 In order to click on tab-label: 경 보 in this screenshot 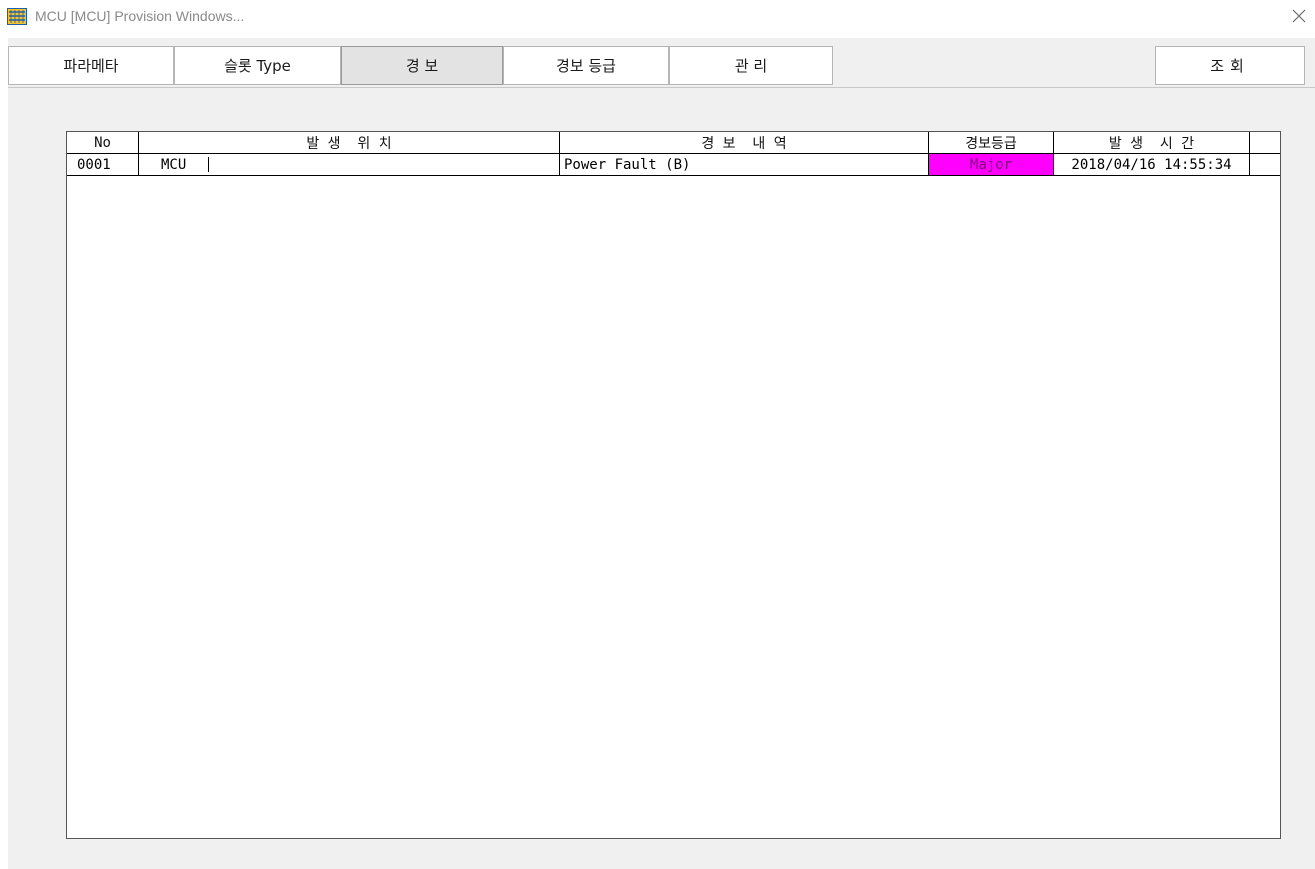, I will do `click(422, 66)`.